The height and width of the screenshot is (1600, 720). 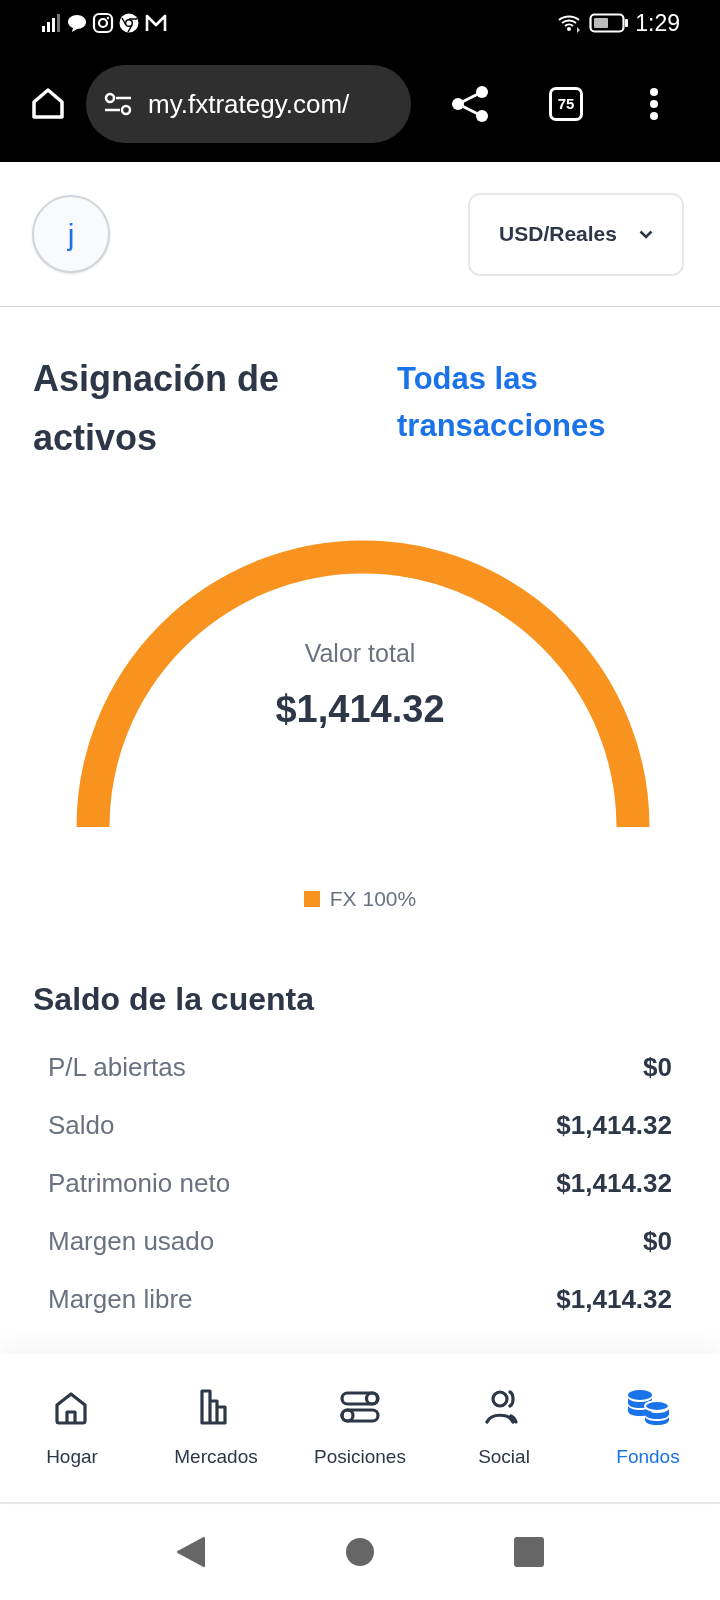 What do you see at coordinates (645, 234) in the screenshot?
I see `chevron-down-icon` at bounding box center [645, 234].